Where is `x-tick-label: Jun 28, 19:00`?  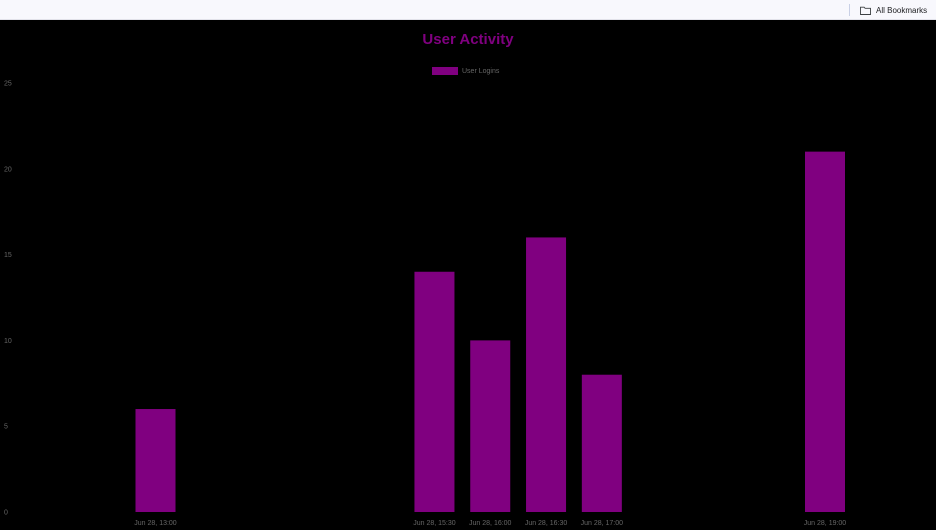 x-tick-label: Jun 28, 19:00 is located at coordinates (825, 523).